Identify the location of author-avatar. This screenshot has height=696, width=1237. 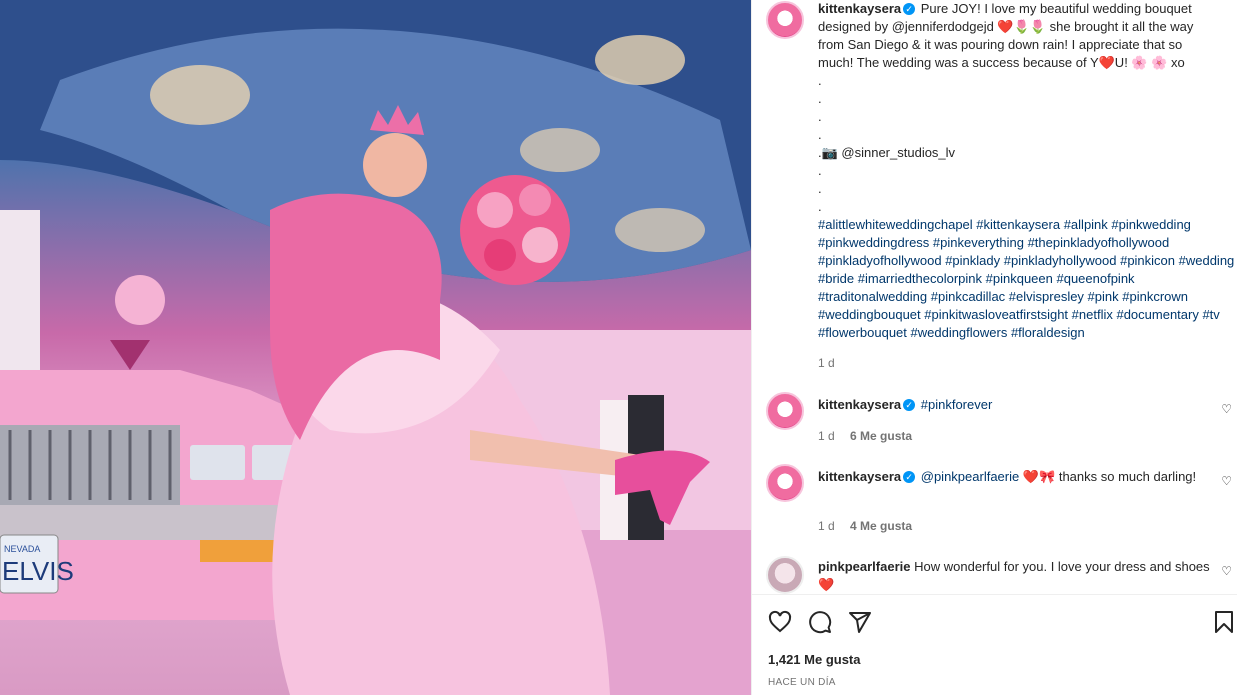
(785, 20).